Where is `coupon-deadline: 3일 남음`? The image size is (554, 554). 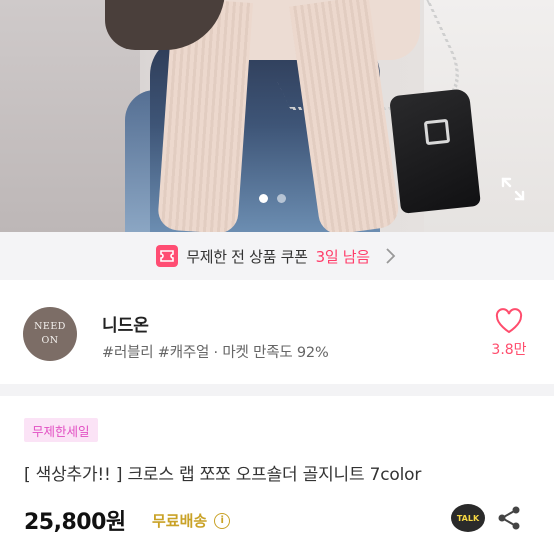 coupon-deadline: 3일 남음 is located at coordinates (343, 256).